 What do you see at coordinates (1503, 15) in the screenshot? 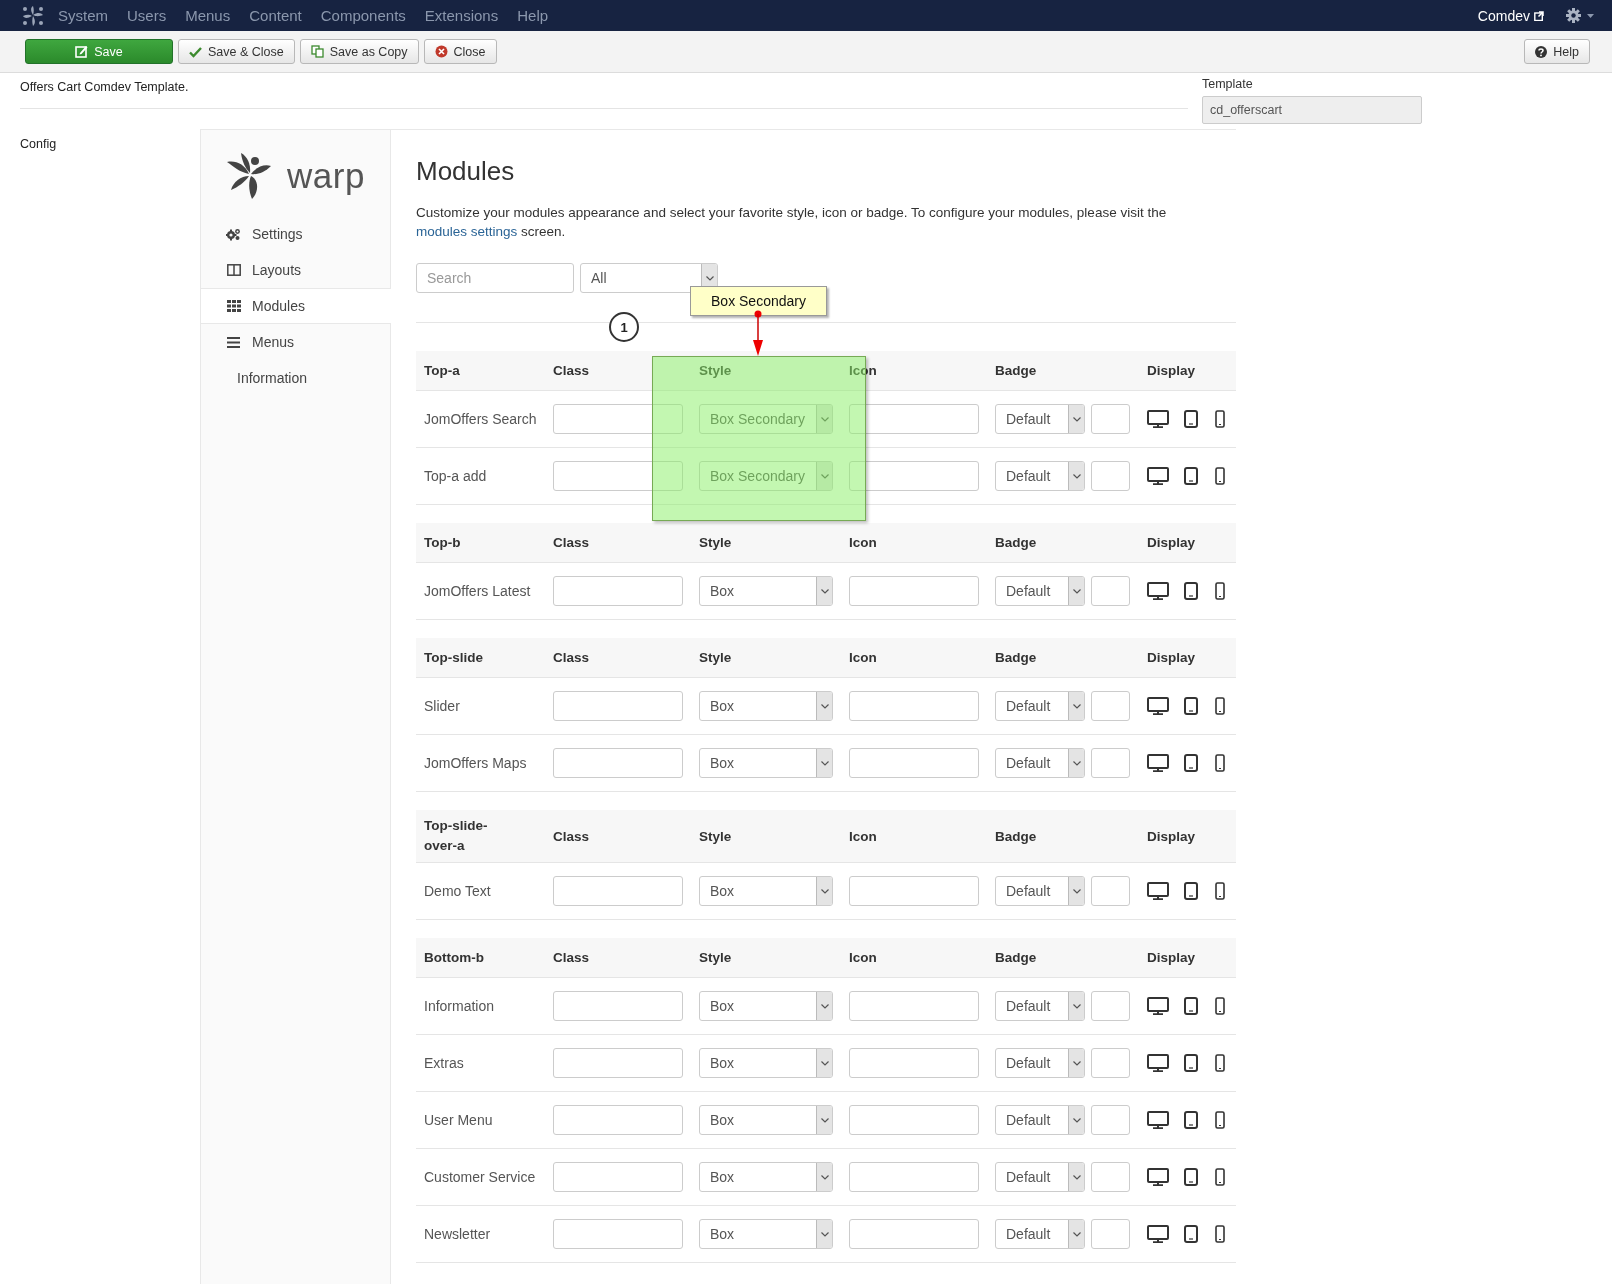
I see `user-link: Comdev` at bounding box center [1503, 15].